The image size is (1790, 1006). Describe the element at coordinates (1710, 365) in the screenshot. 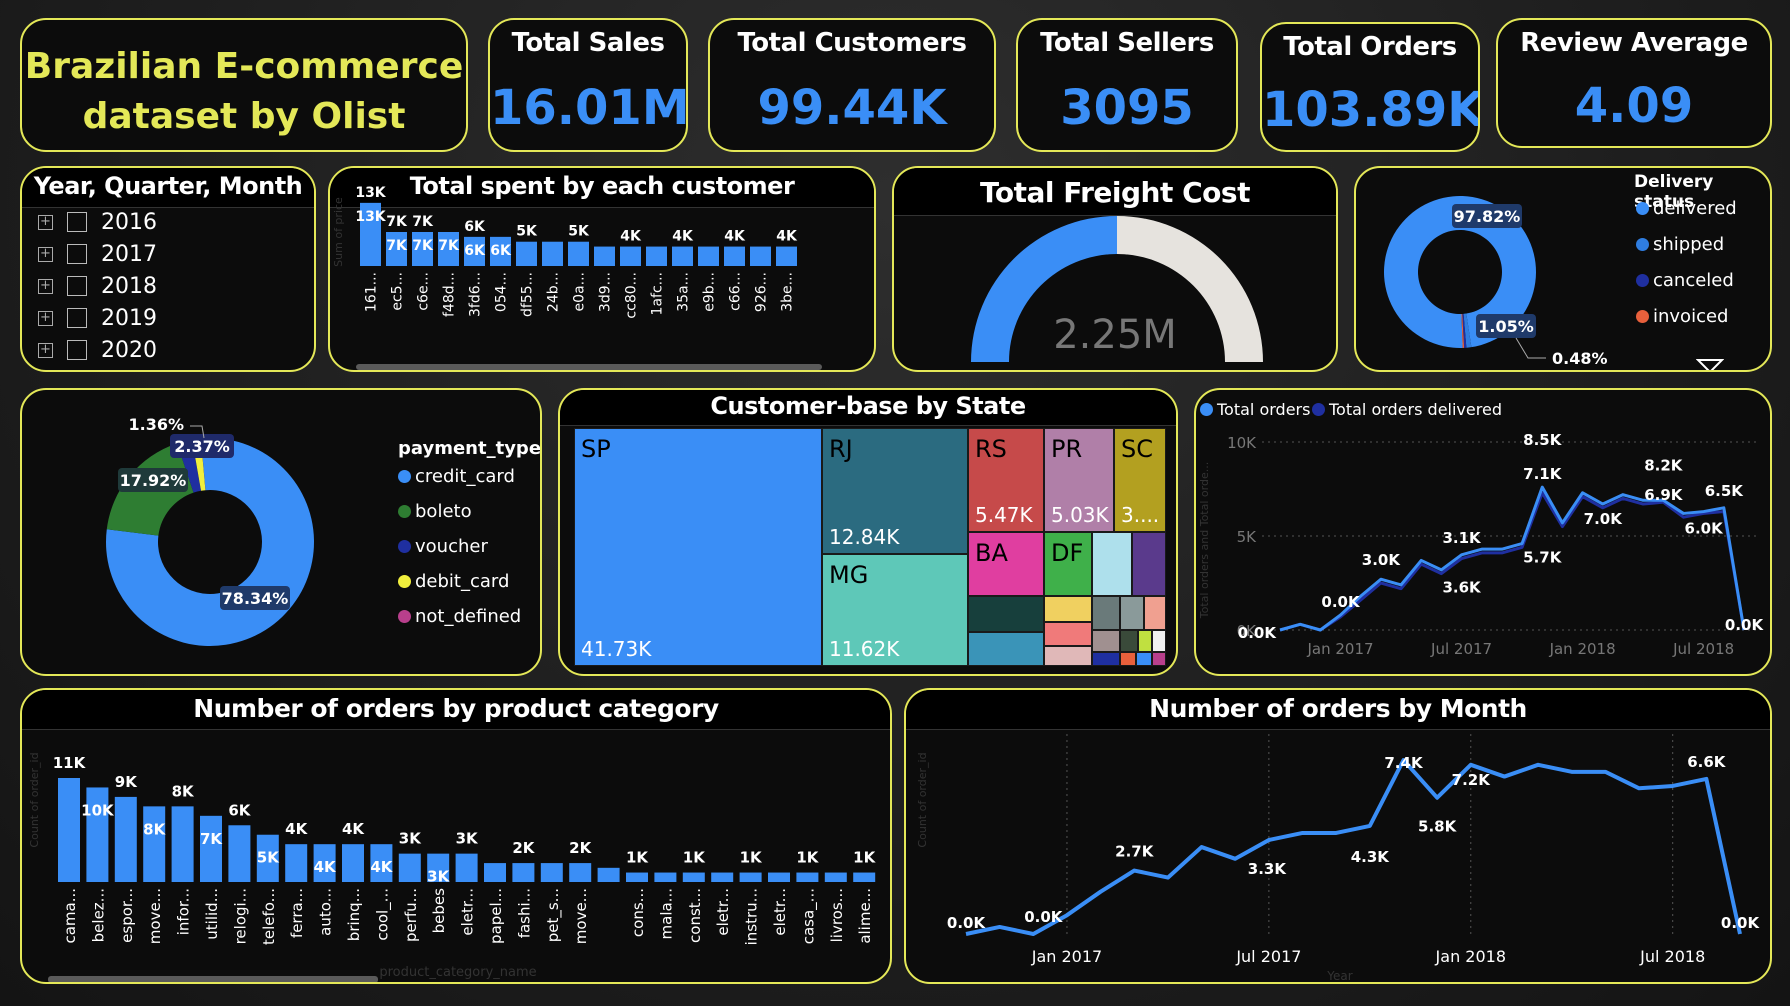

I see `legend-scroll-down-icon` at that location.